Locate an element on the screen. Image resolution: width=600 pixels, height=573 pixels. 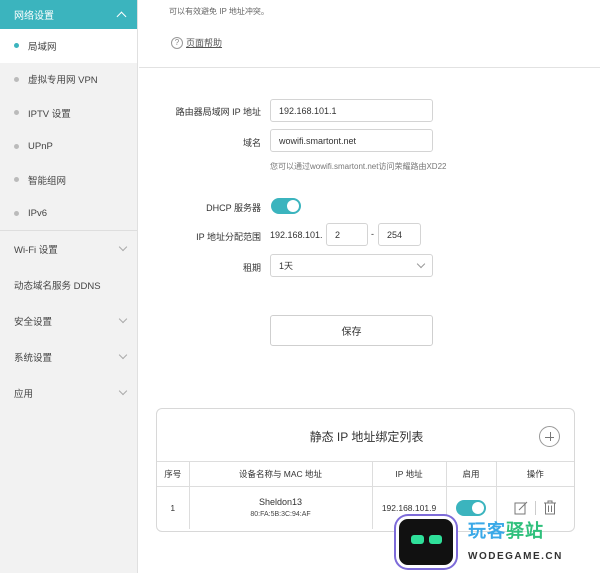
lease-select: 1天 is located at coordinates (351, 265).